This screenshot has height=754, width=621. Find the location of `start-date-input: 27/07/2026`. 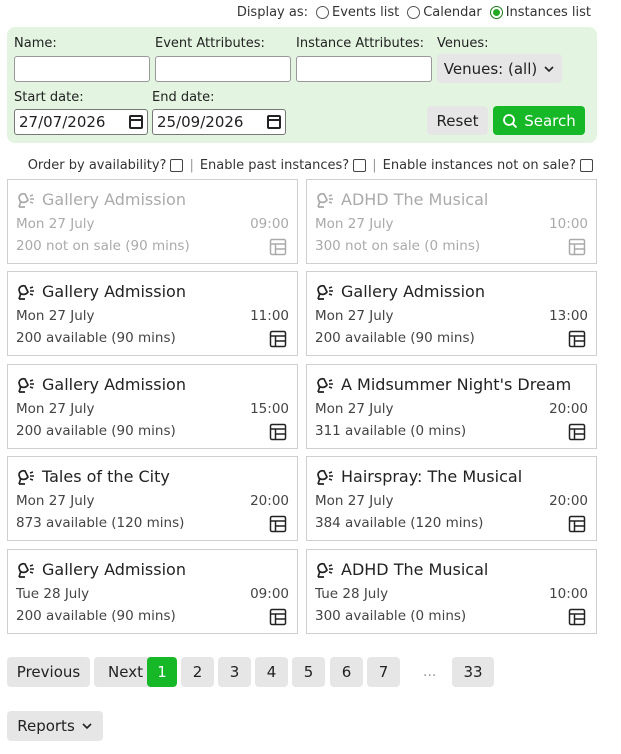

start-date-input: 27/07/2026 is located at coordinates (81, 122).